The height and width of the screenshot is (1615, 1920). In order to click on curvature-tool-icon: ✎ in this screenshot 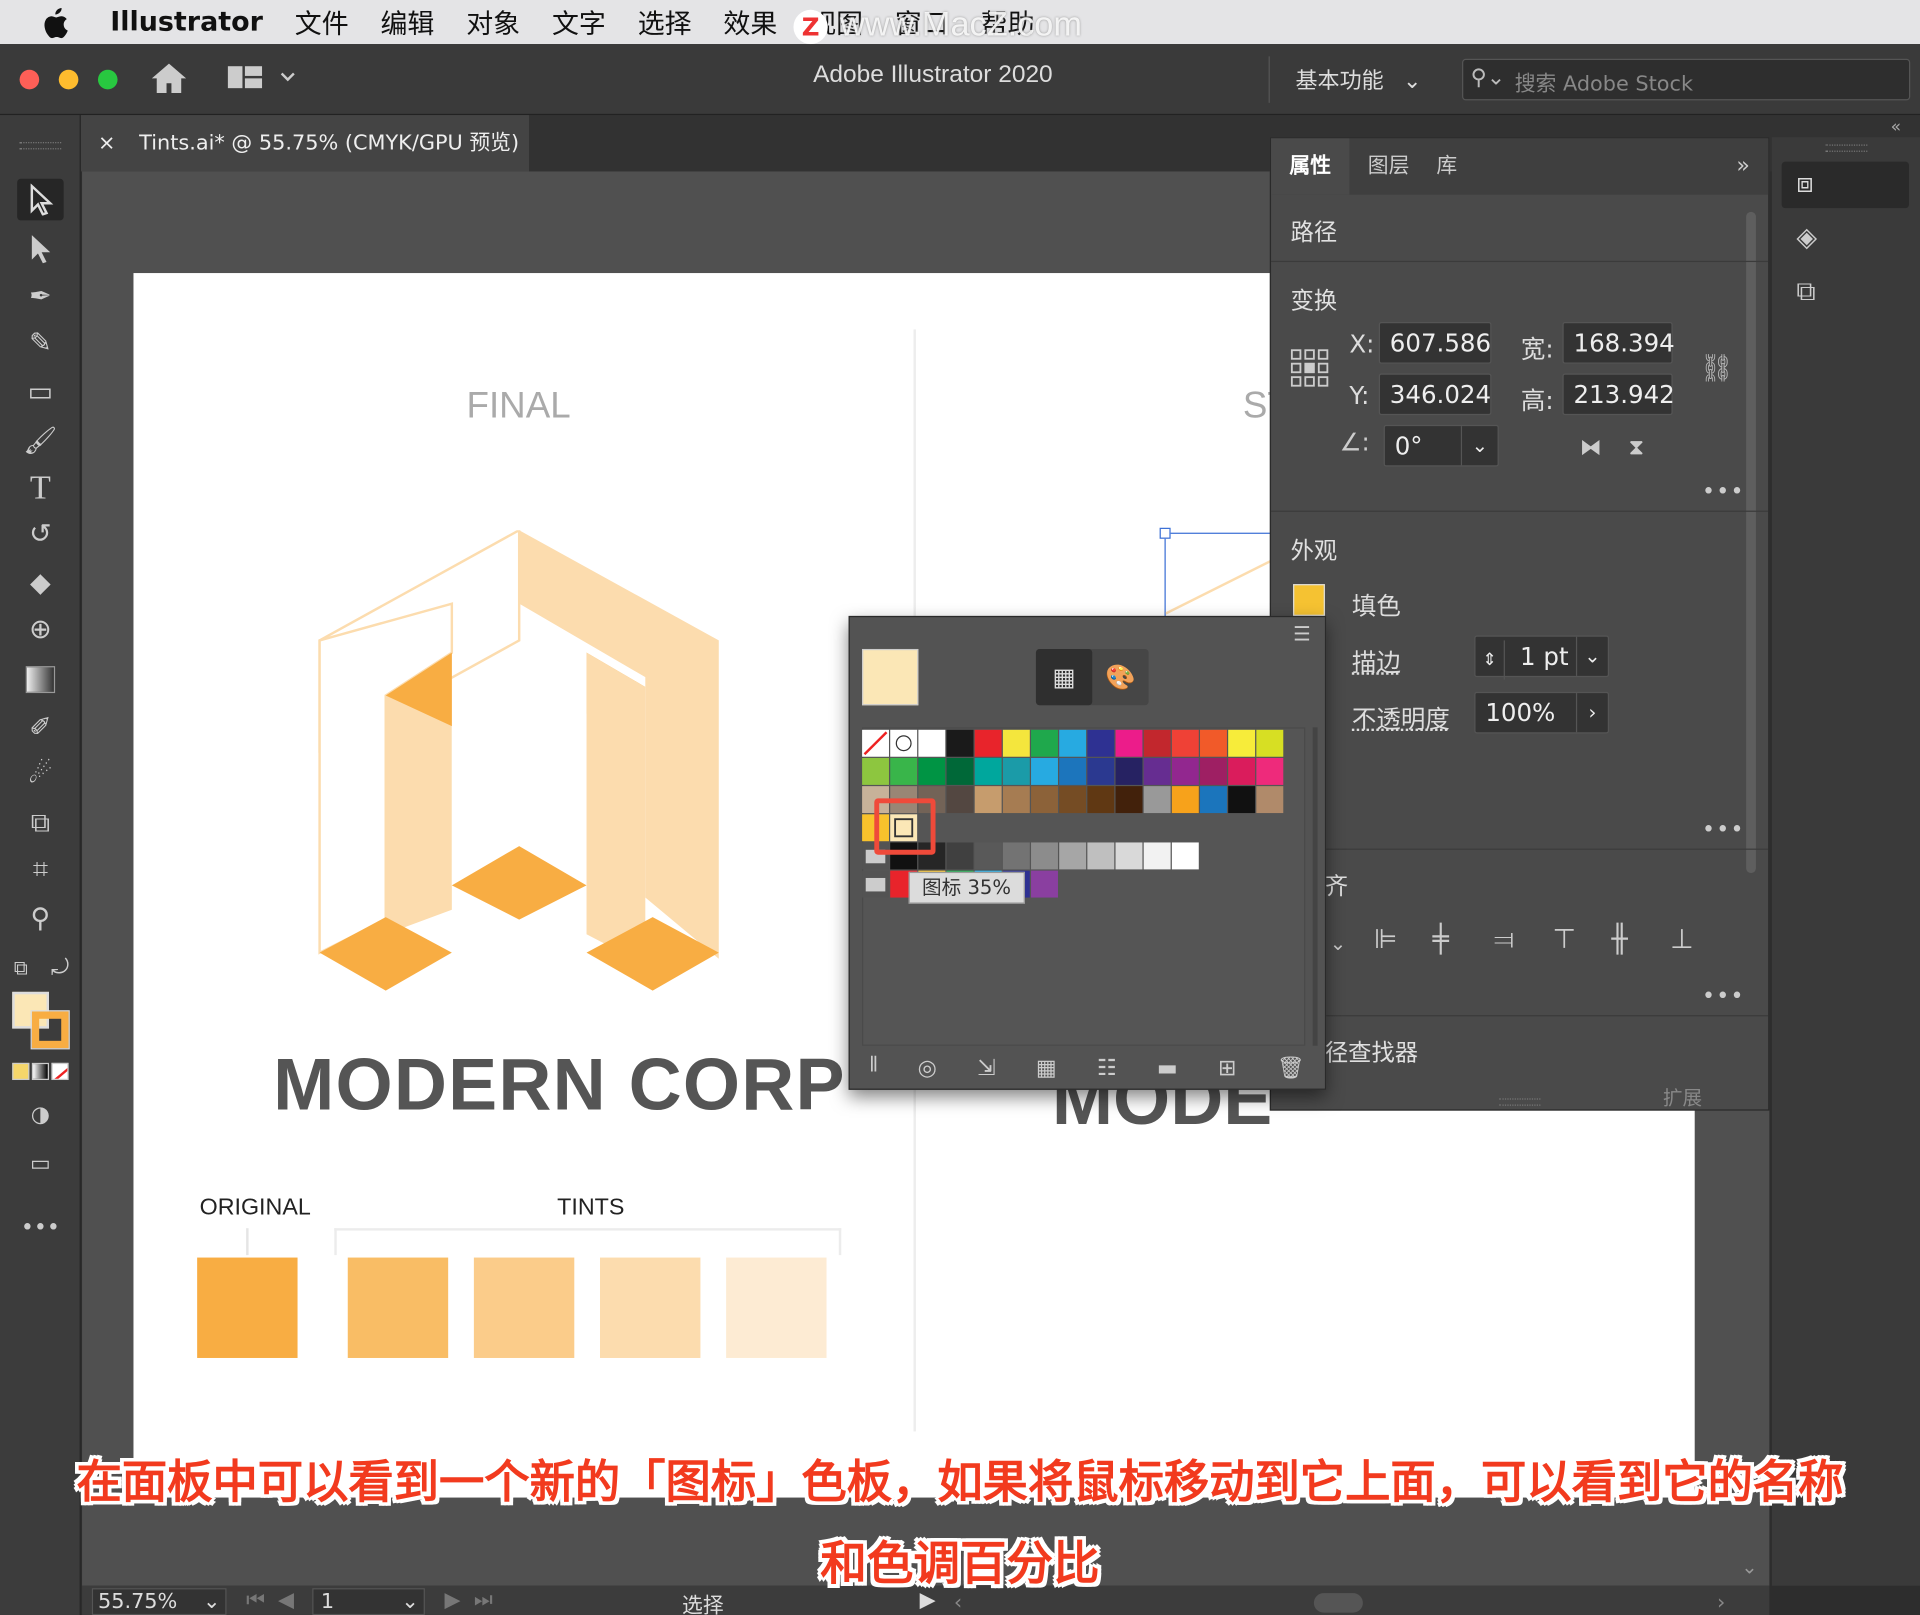, I will do `click(40, 344)`.